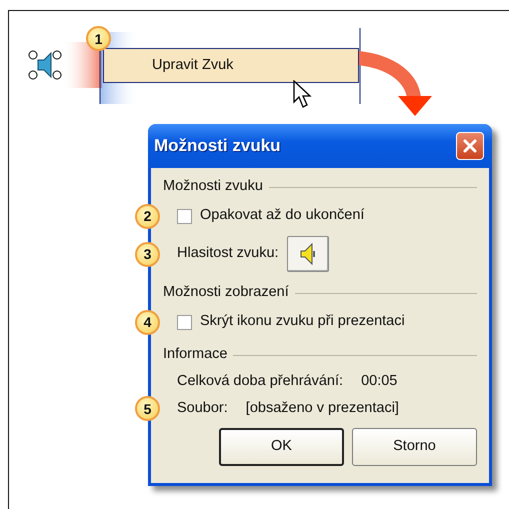 The image size is (509, 509). I want to click on volume-label: Hlasitost zvuku:, so click(228, 254).